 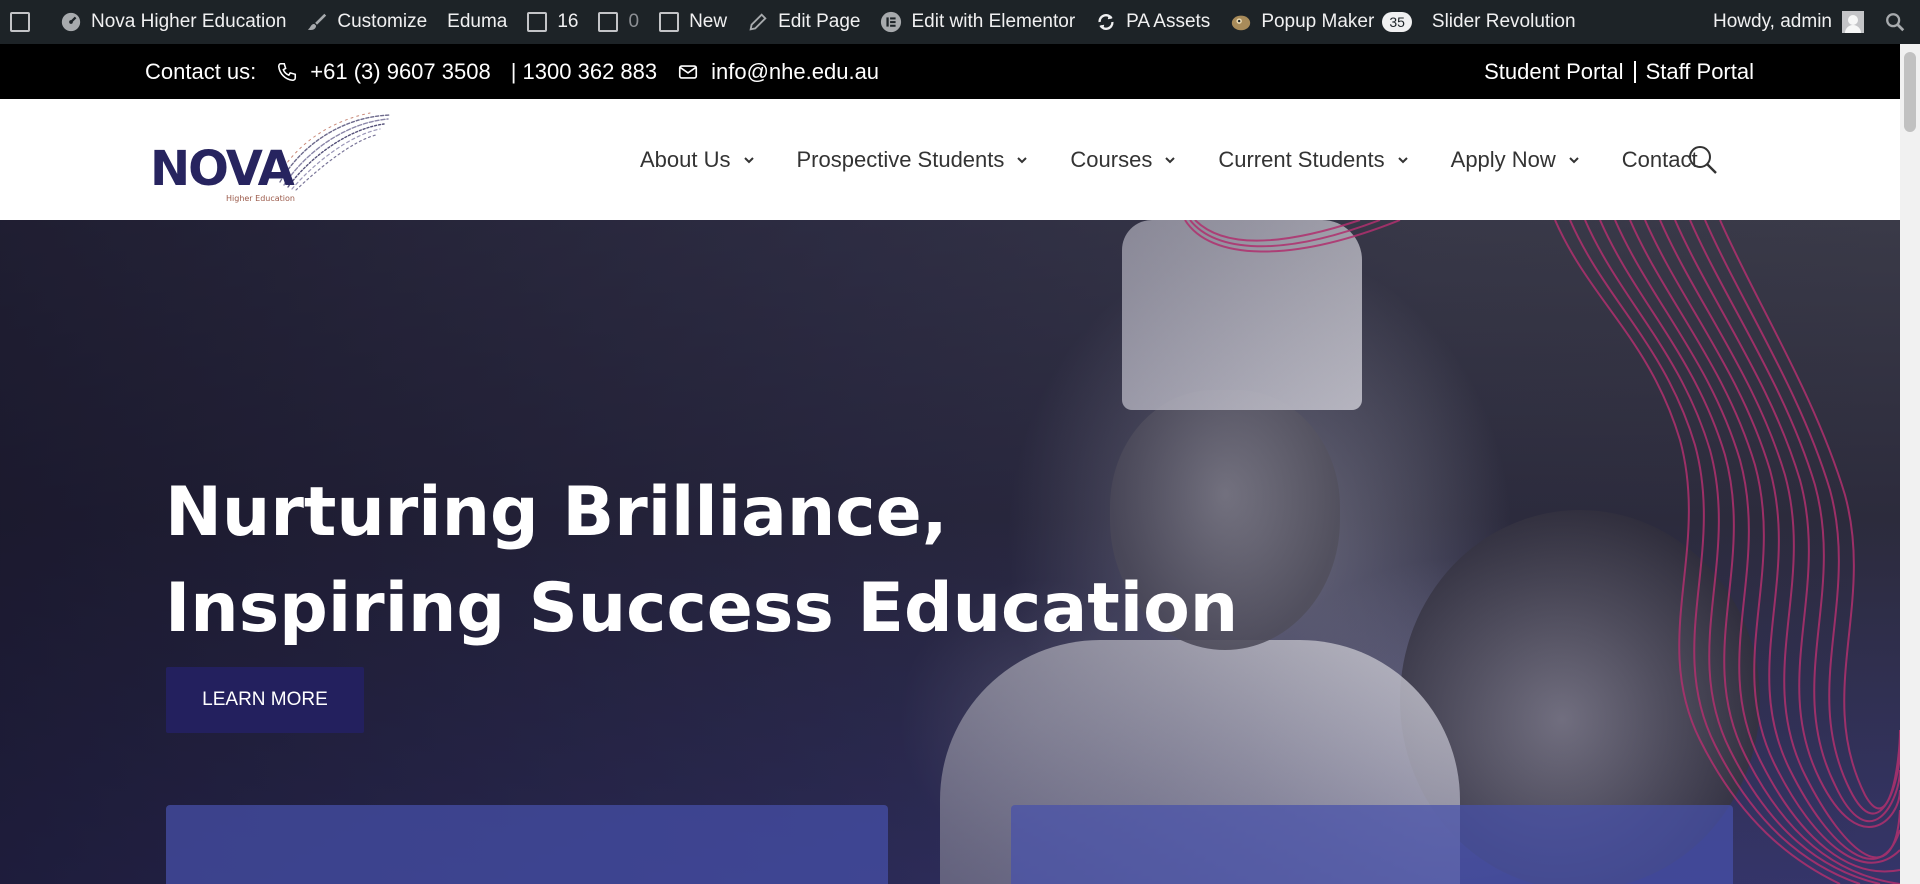 I want to click on contact-label: Contact us:, so click(x=201, y=71).